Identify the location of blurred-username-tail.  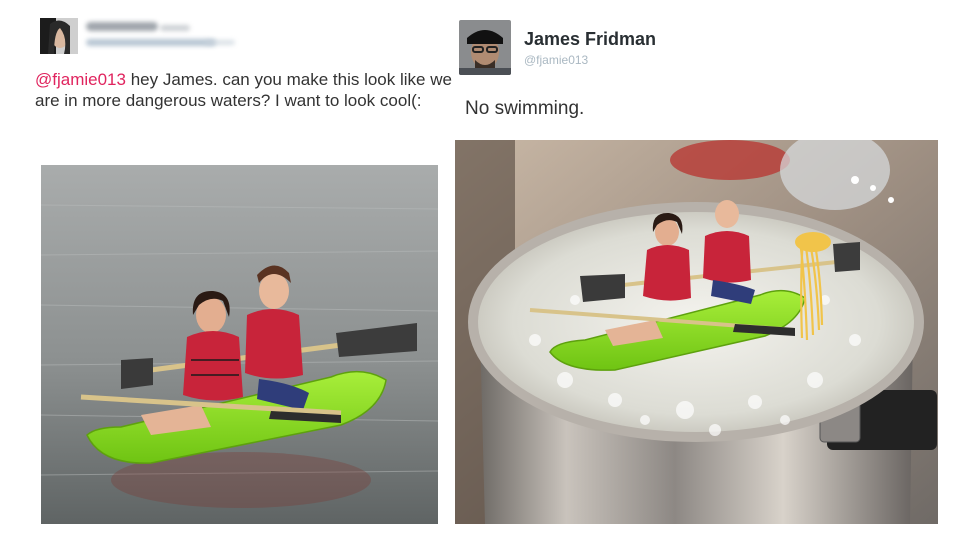
(175, 28).